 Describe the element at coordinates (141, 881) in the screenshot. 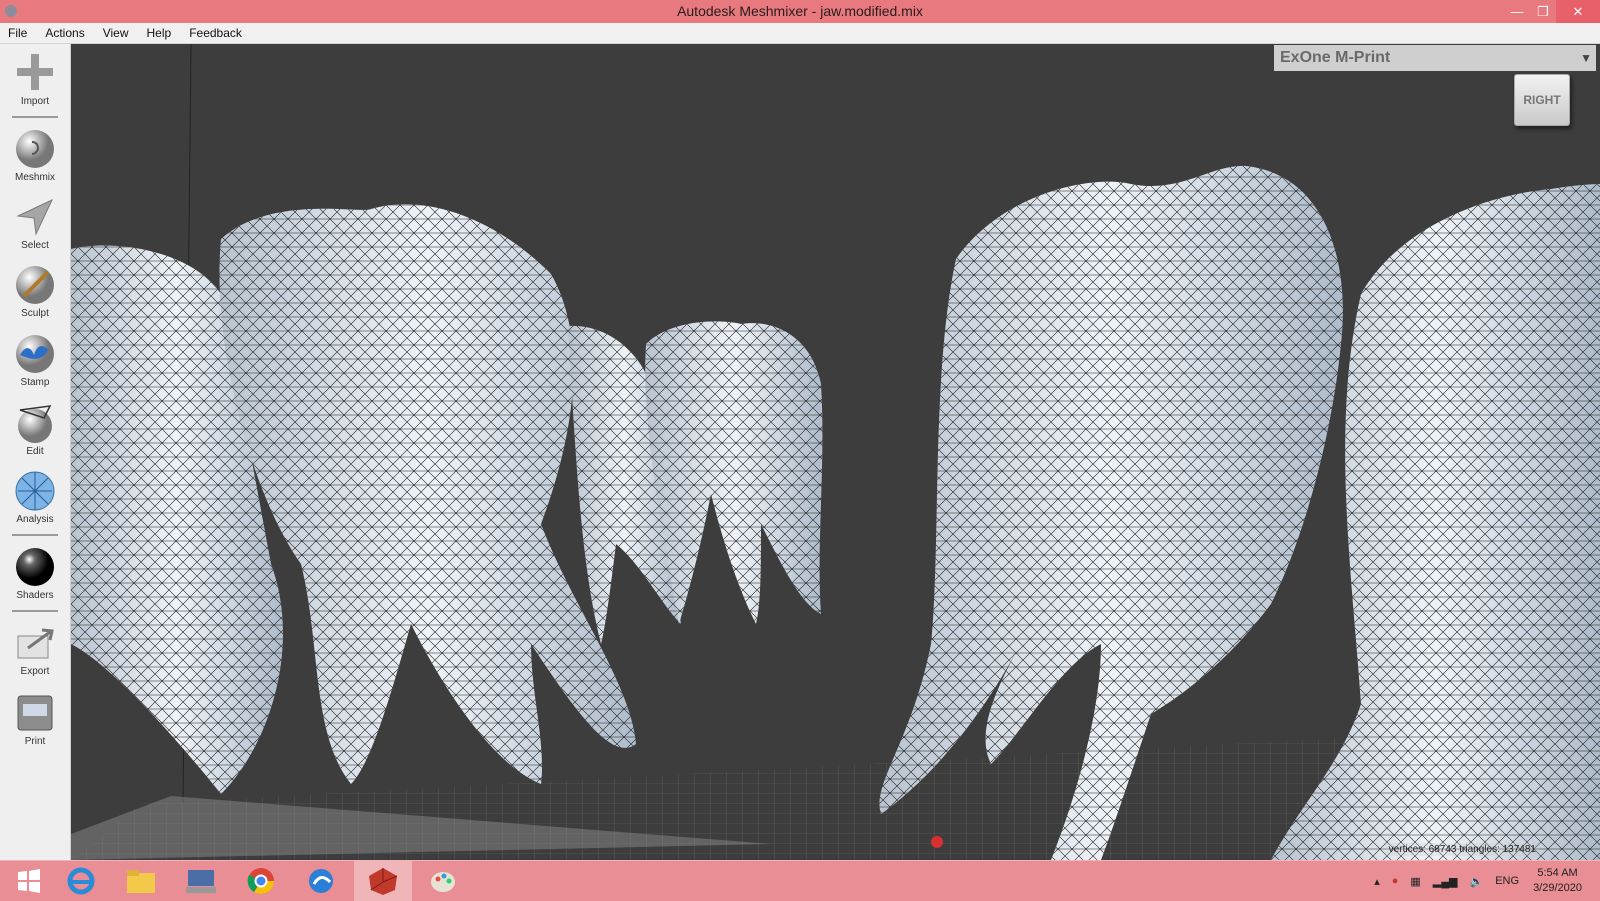

I see `file-explorer-icon` at that location.